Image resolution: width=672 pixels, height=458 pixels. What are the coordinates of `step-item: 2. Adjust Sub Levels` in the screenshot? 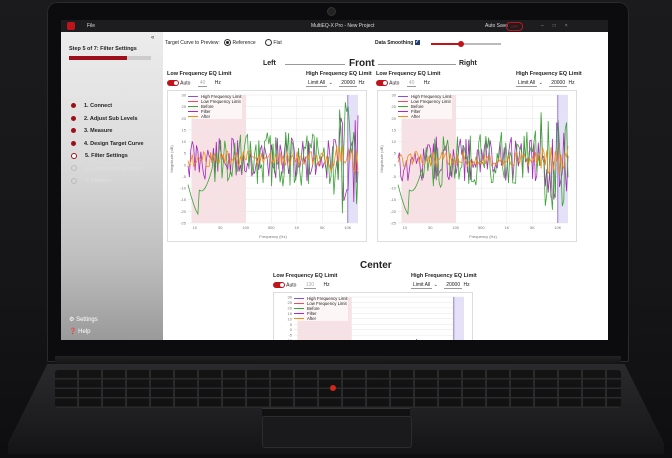 It's located at (104, 119).